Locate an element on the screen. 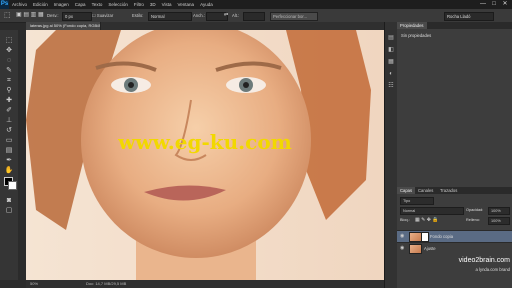 The width and height of the screenshot is (512, 288). swap-icon: ⇄ is located at coordinates (226, 15).